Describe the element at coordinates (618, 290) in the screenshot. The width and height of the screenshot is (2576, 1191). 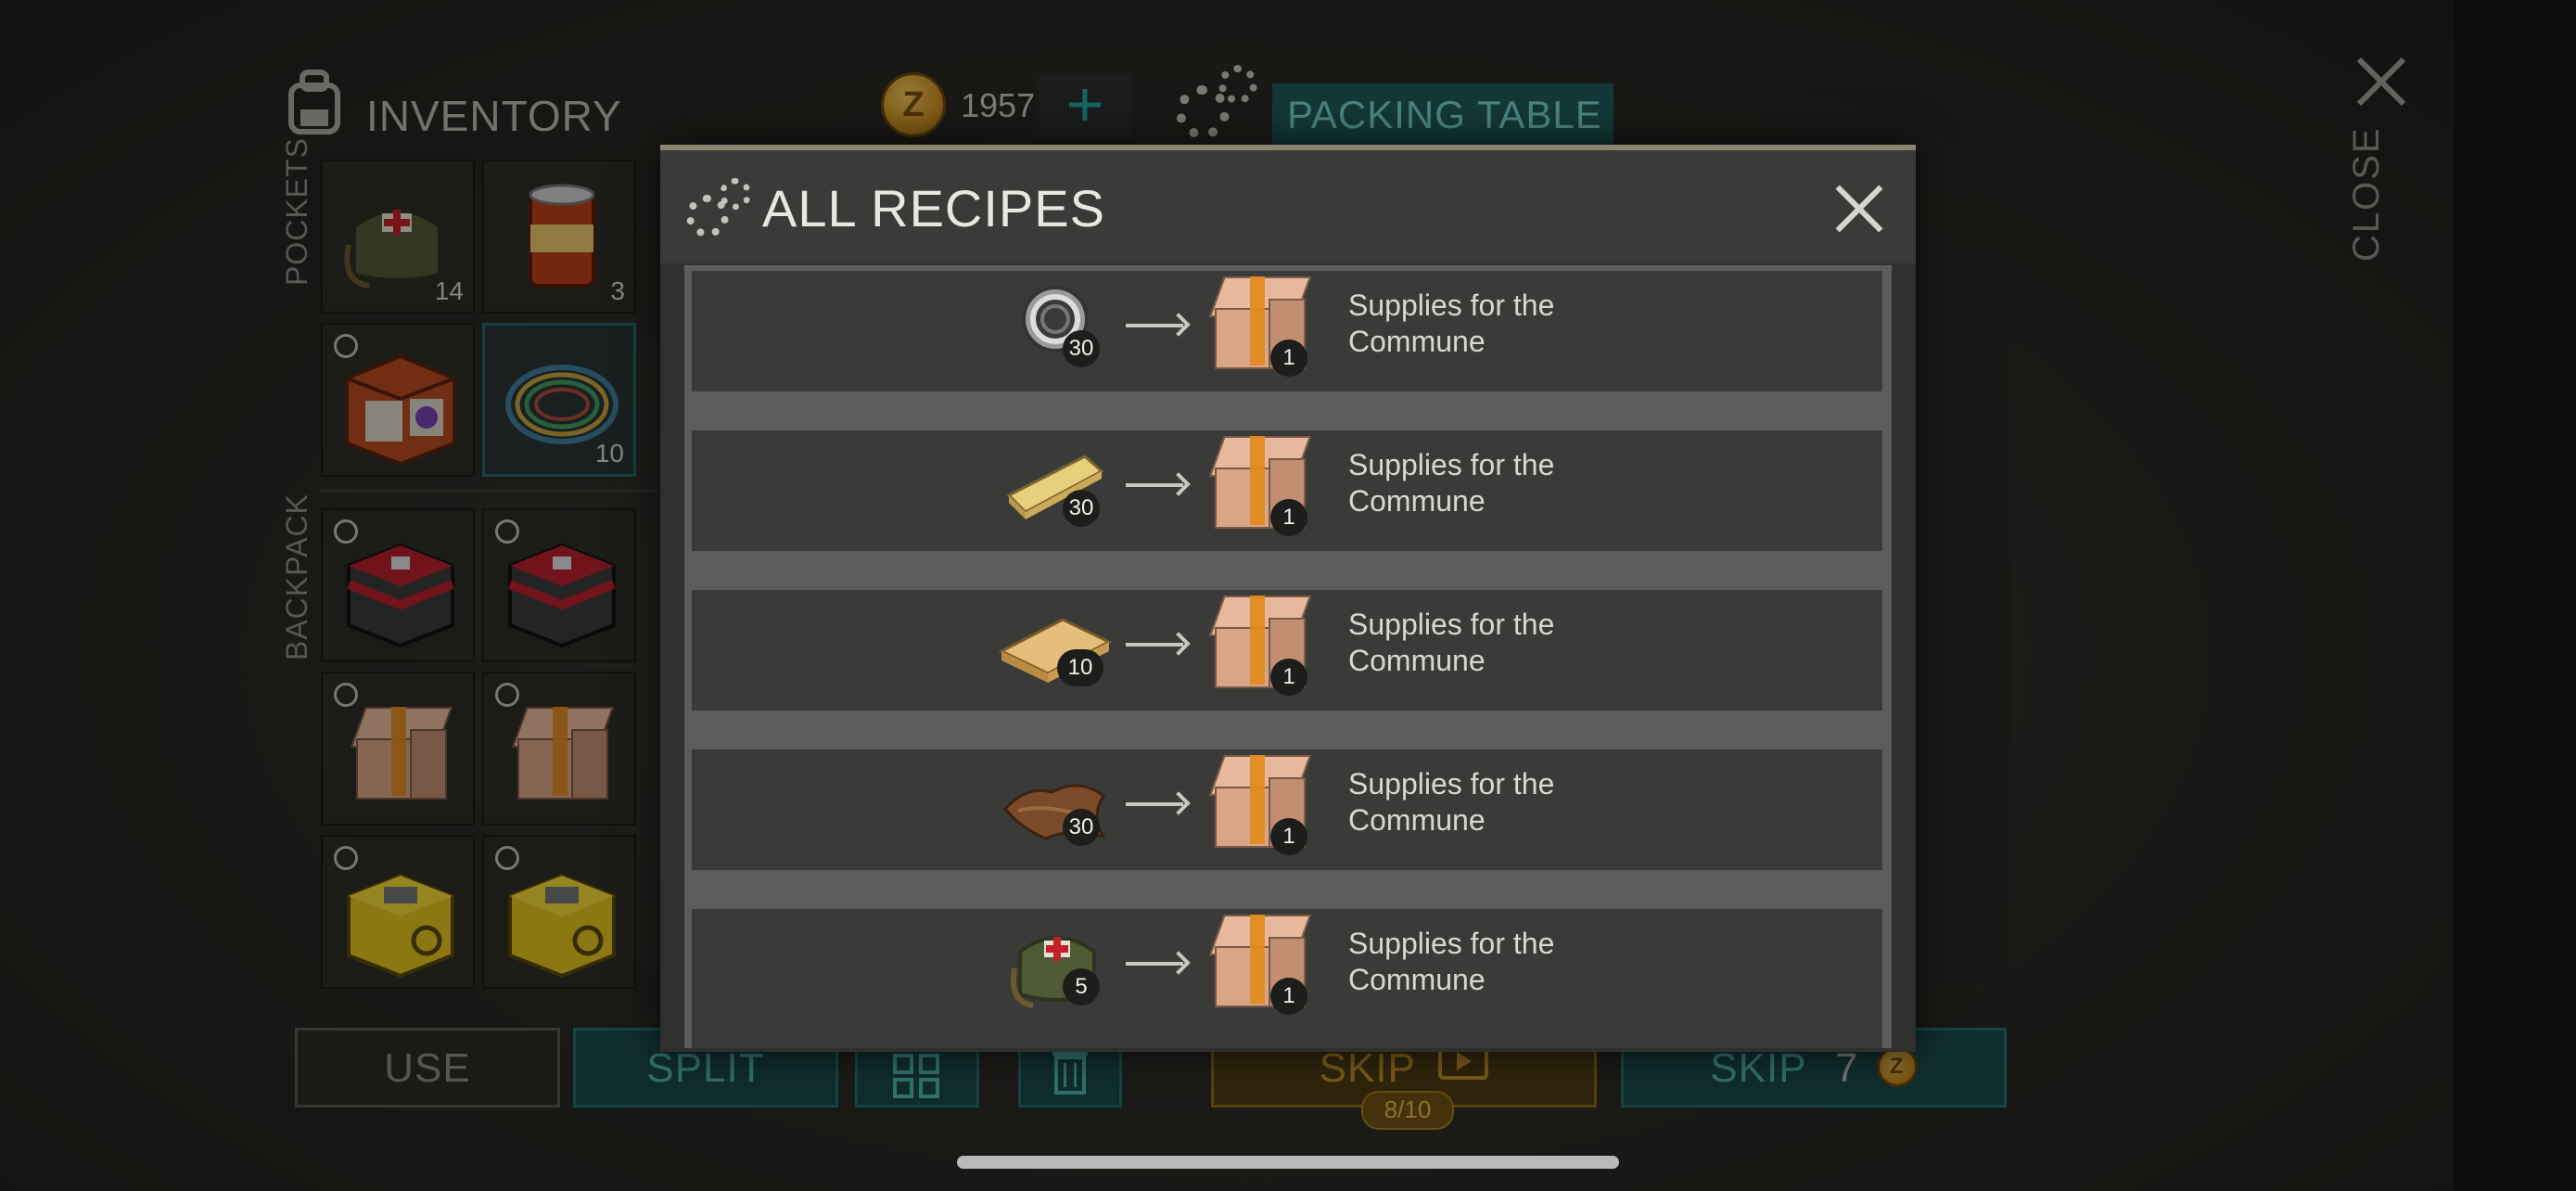
I see `slot-count: 3` at that location.